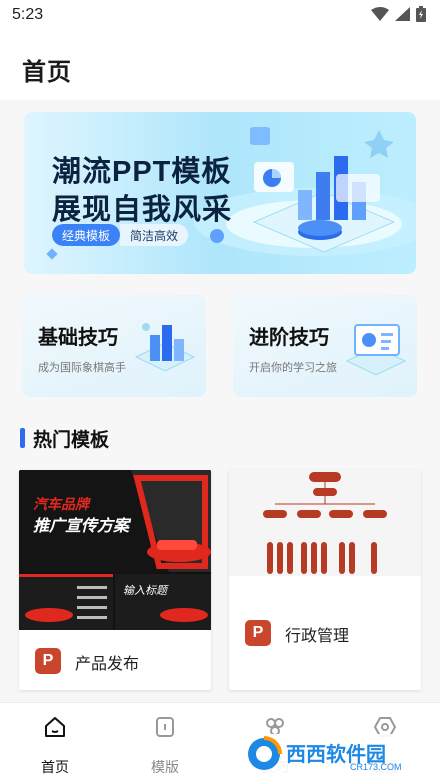  Describe the element at coordinates (376, 350) in the screenshot. I see `monitor-chart-icon` at that location.